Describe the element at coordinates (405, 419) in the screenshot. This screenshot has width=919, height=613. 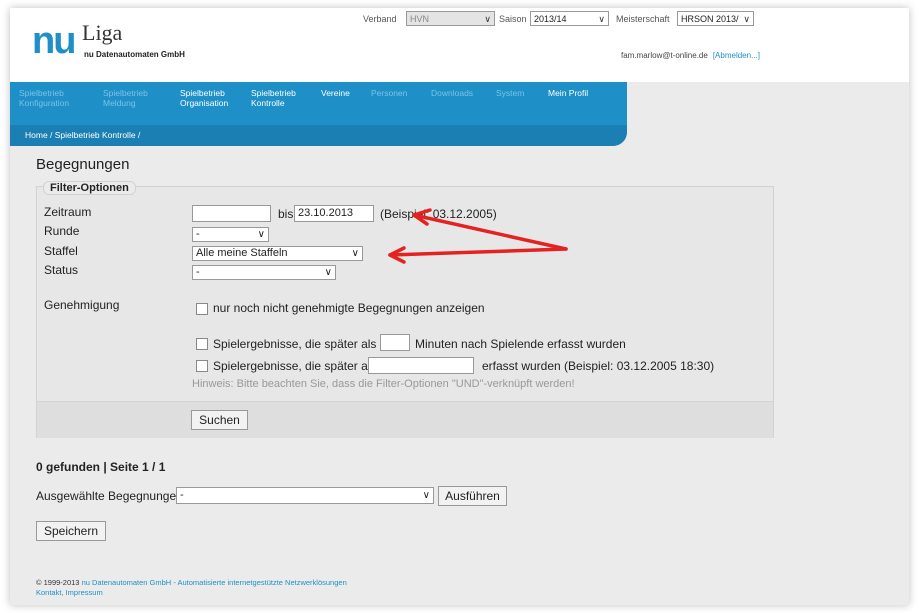
I see `filter-button-row: Suchen` at that location.